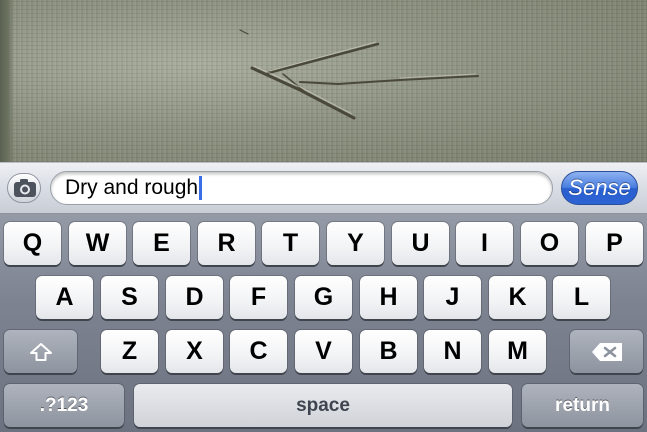 Image resolution: width=647 pixels, height=432 pixels. Describe the element at coordinates (420, 243) in the screenshot. I see `key-u: U` at that location.